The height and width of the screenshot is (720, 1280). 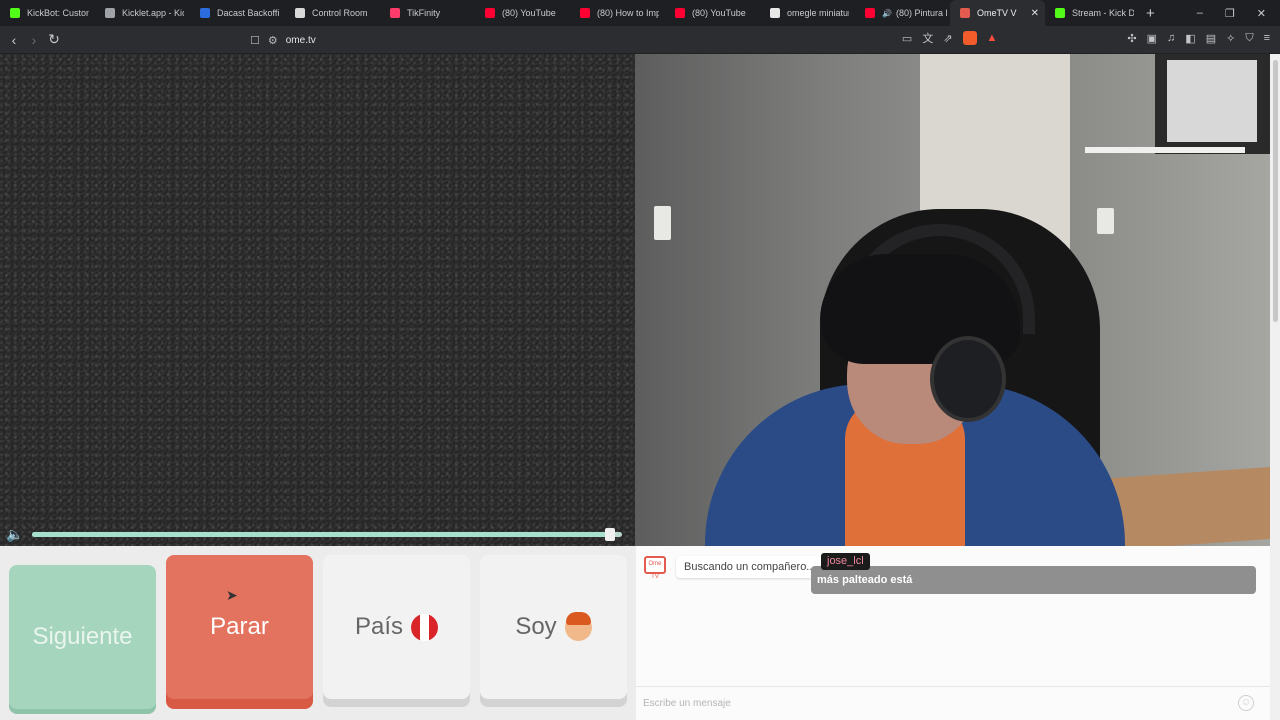 What do you see at coordinates (1131, 38) in the screenshot?
I see `extensions-icon: ✣` at bounding box center [1131, 38].